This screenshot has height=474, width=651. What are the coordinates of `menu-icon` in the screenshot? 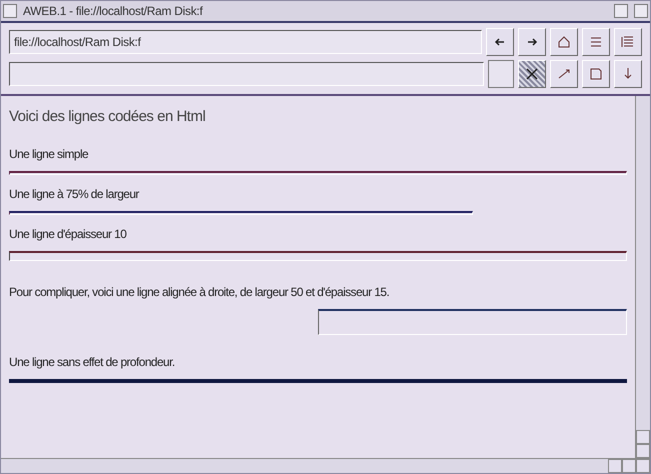 It's located at (628, 42).